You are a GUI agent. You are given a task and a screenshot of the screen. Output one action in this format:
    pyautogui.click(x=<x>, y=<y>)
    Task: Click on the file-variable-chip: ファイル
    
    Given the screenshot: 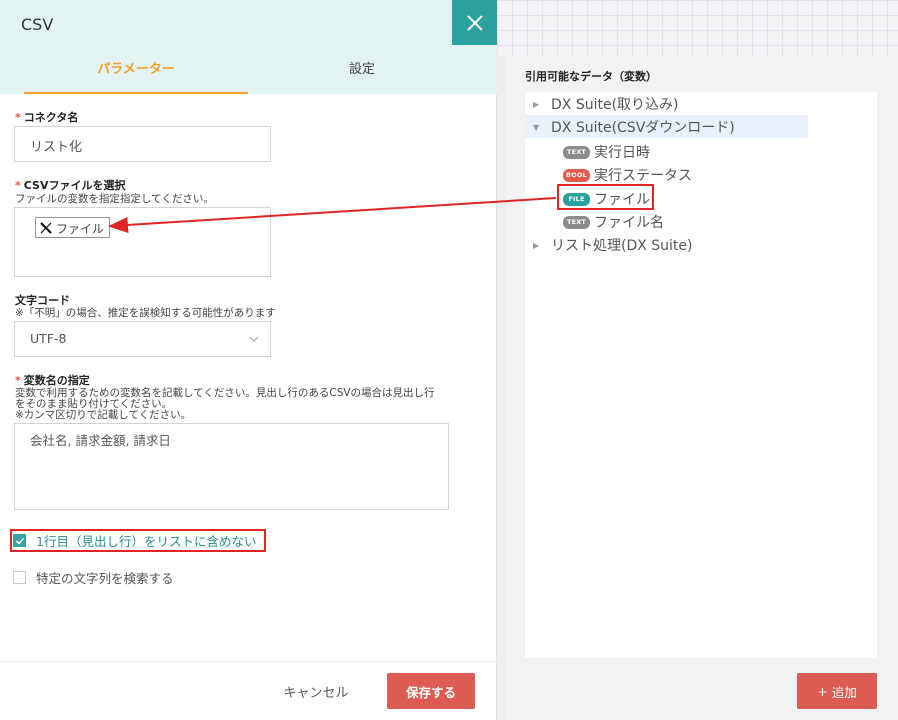 What is the action you would take?
    pyautogui.click(x=73, y=227)
    